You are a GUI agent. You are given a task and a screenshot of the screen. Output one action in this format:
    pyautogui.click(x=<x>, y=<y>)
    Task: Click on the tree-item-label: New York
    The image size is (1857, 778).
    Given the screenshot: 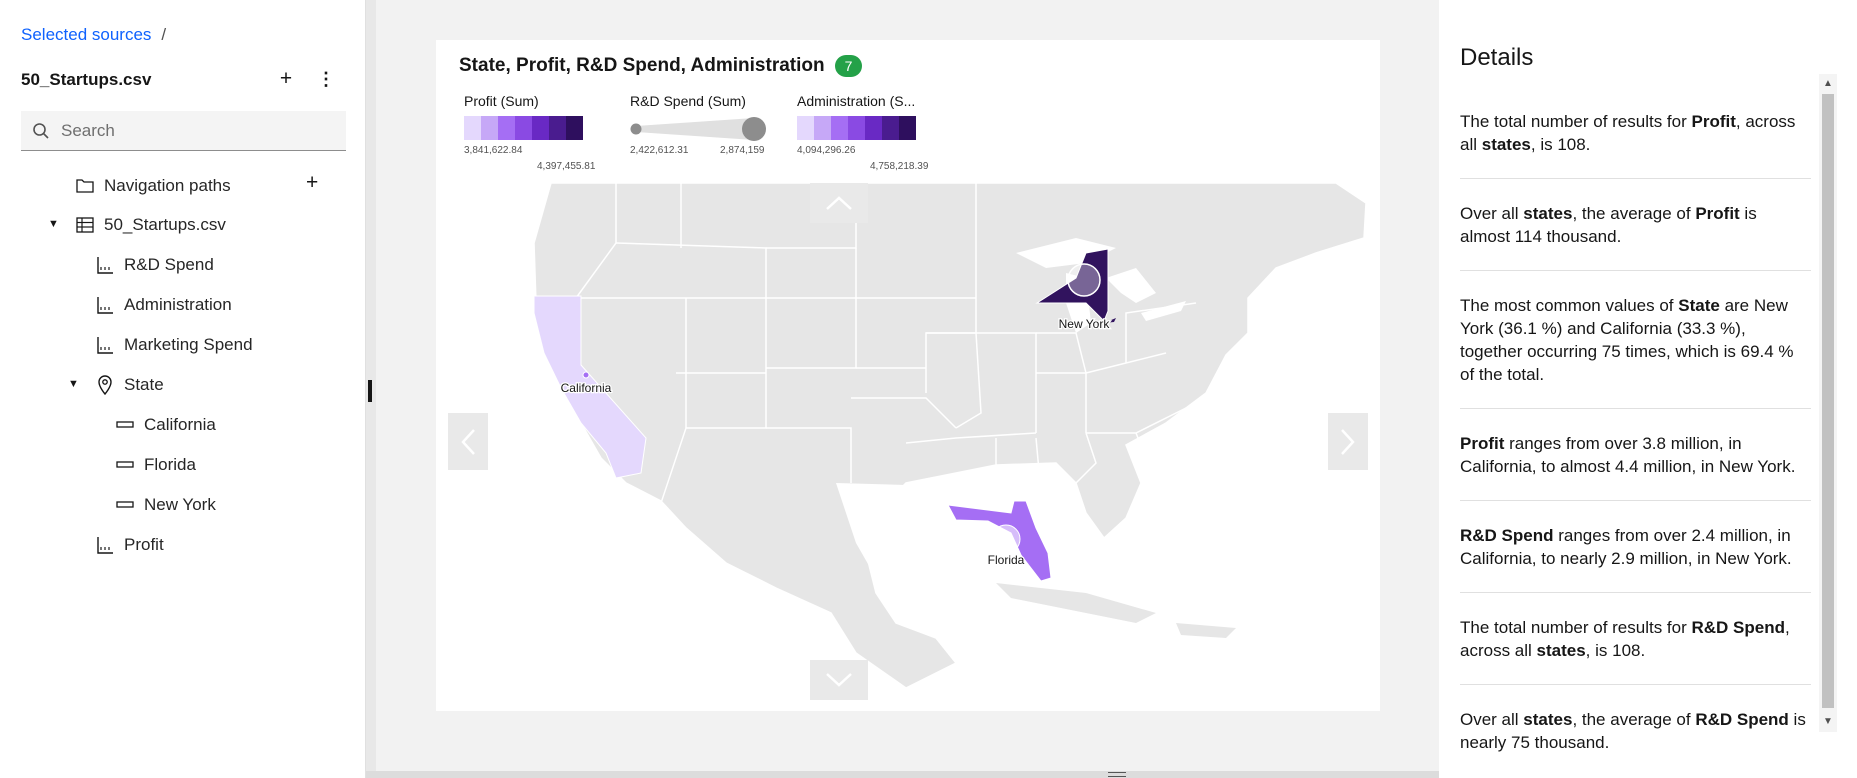 What is the action you would take?
    pyautogui.click(x=180, y=504)
    